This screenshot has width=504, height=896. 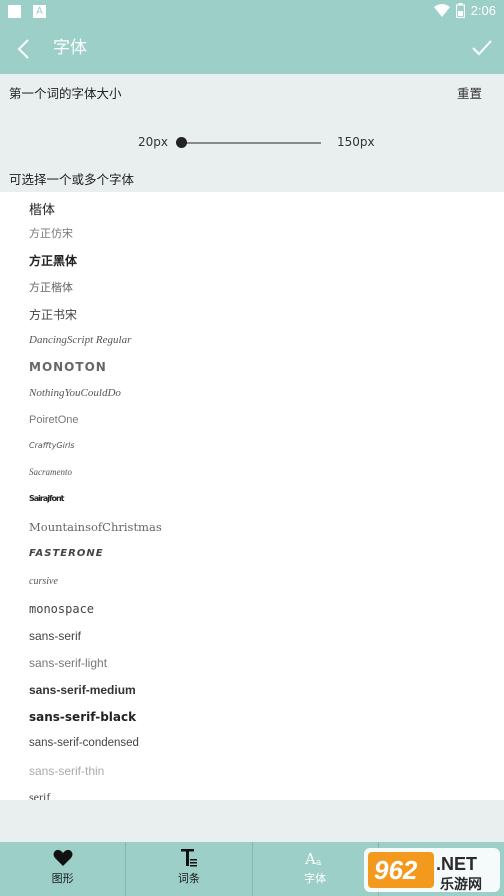 What do you see at coordinates (460, 10) in the screenshot?
I see `battery-icon` at bounding box center [460, 10].